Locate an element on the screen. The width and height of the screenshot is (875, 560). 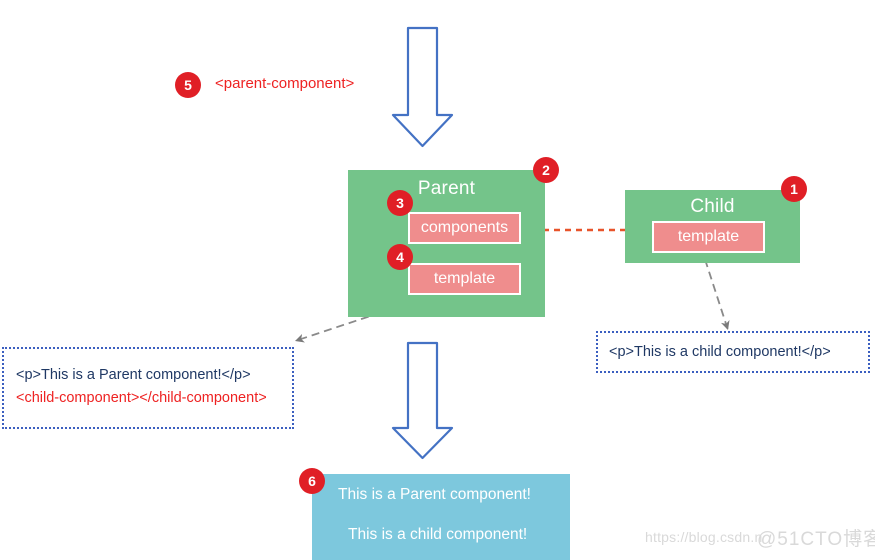
parent-code-line-1: <p>This is a Parent component!</p> is located at coordinates (133, 375).